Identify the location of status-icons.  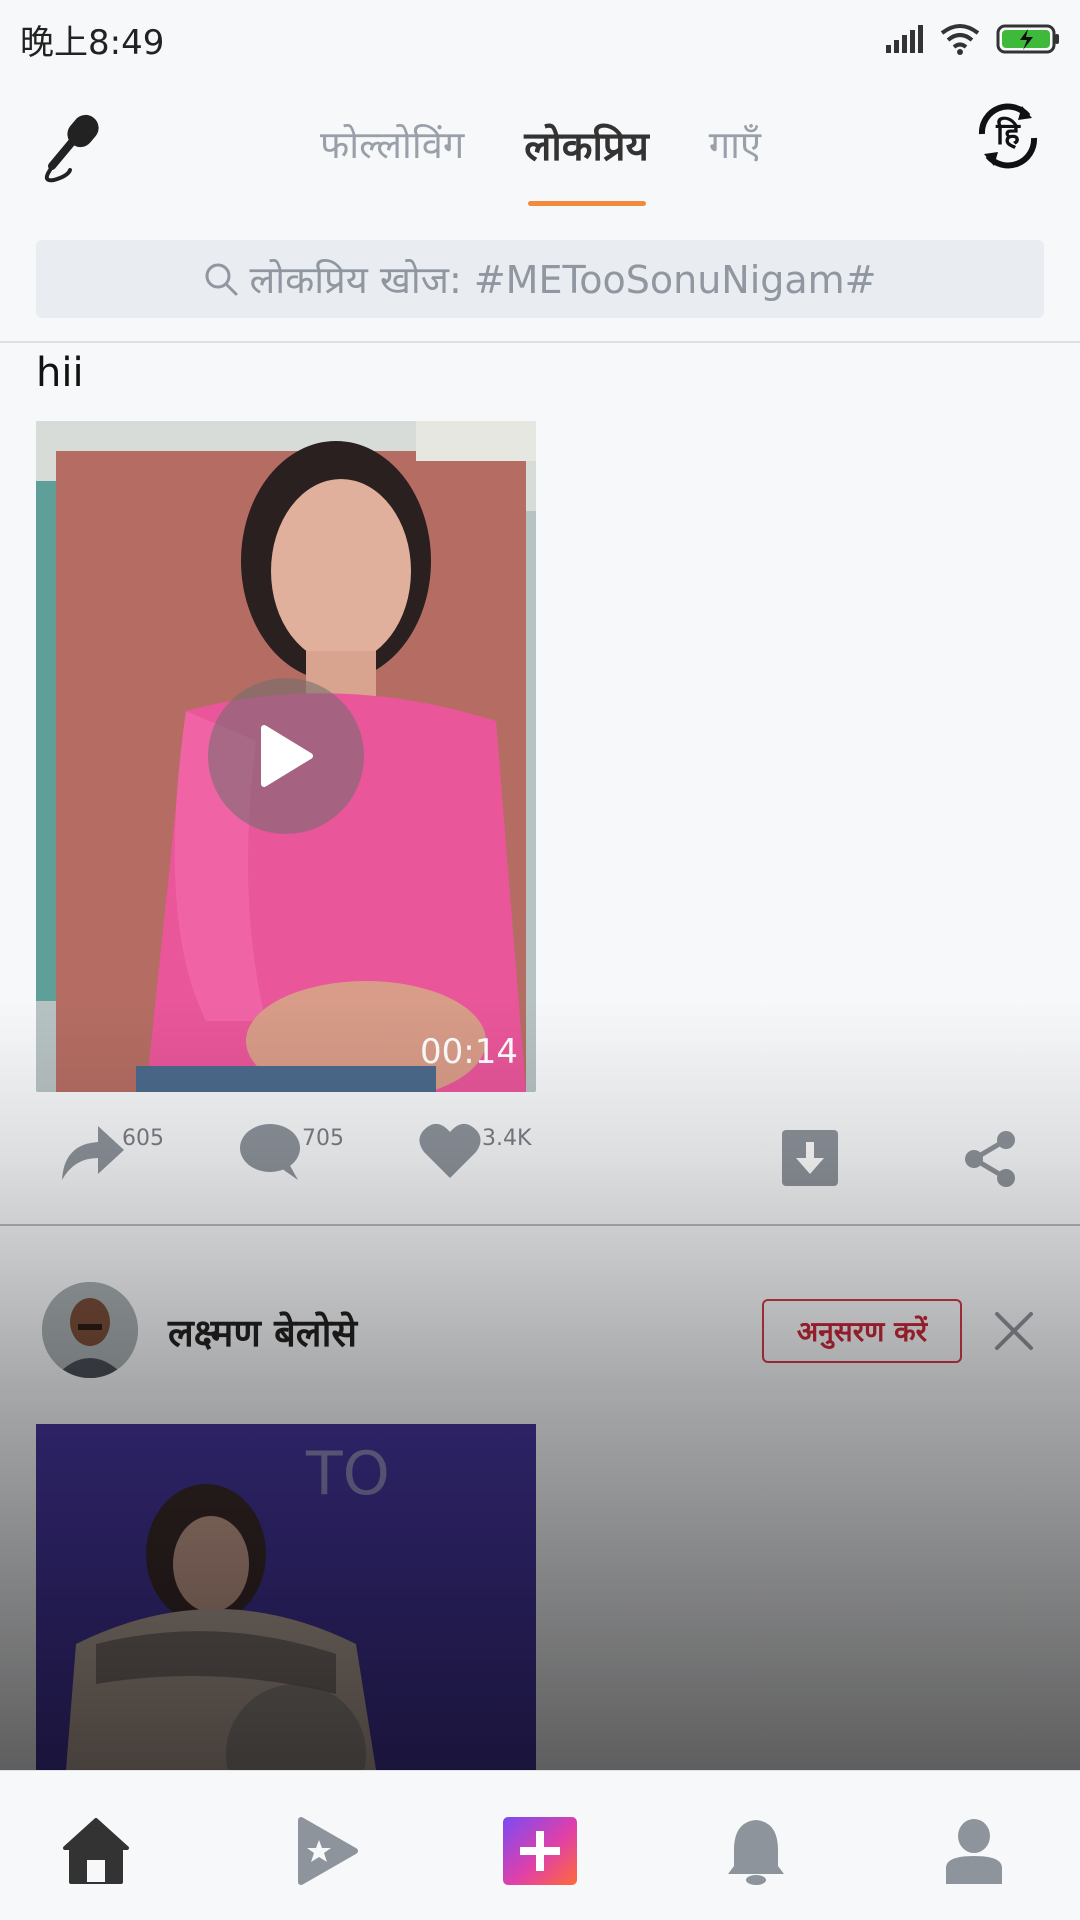
(973, 39).